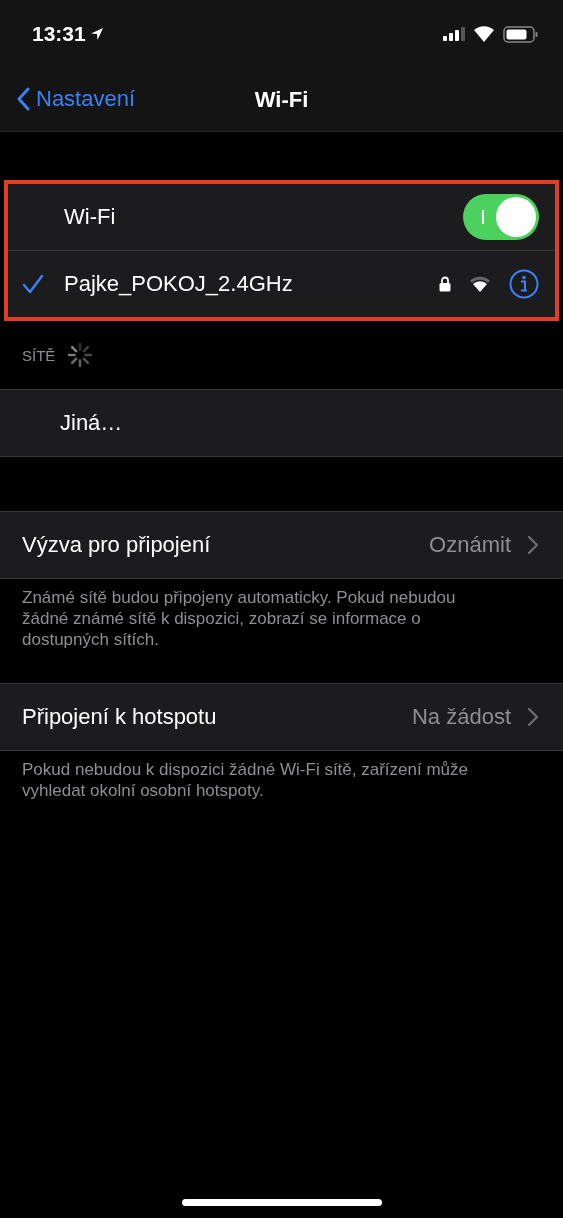  I want to click on back-button: Nastavení, so click(76, 99).